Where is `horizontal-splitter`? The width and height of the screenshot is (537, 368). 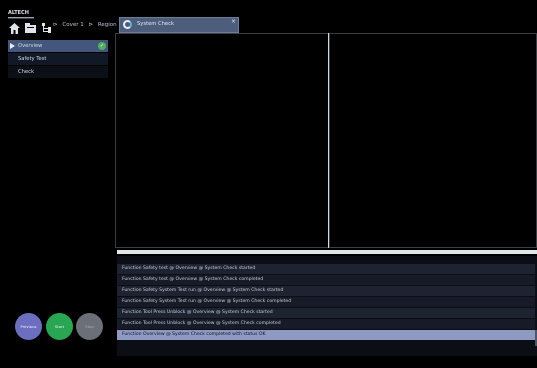 horizontal-splitter is located at coordinates (327, 252).